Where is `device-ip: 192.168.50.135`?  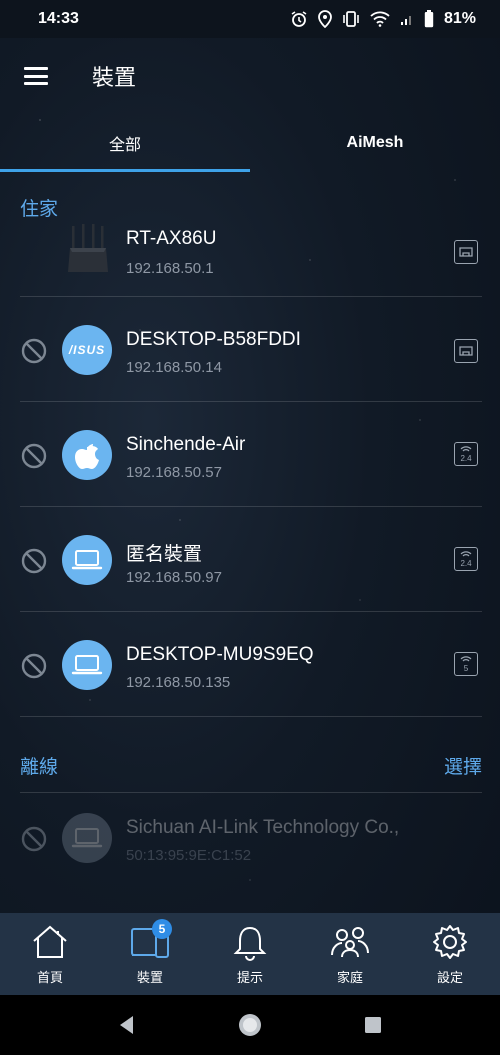 device-ip: 192.168.50.135 is located at coordinates (178, 682).